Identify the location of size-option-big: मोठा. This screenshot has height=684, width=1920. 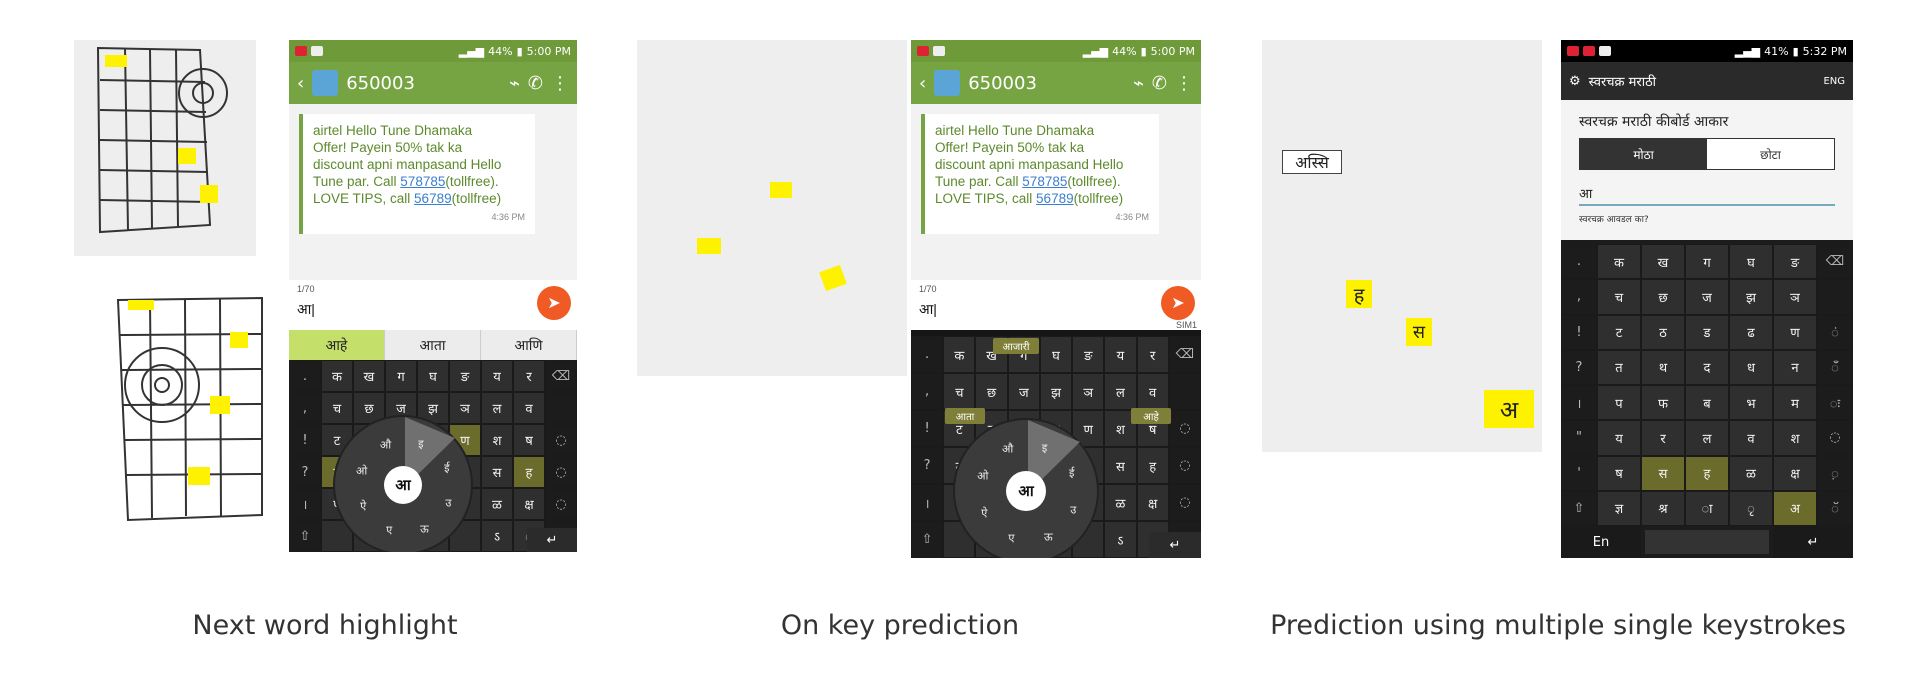
(1643, 154).